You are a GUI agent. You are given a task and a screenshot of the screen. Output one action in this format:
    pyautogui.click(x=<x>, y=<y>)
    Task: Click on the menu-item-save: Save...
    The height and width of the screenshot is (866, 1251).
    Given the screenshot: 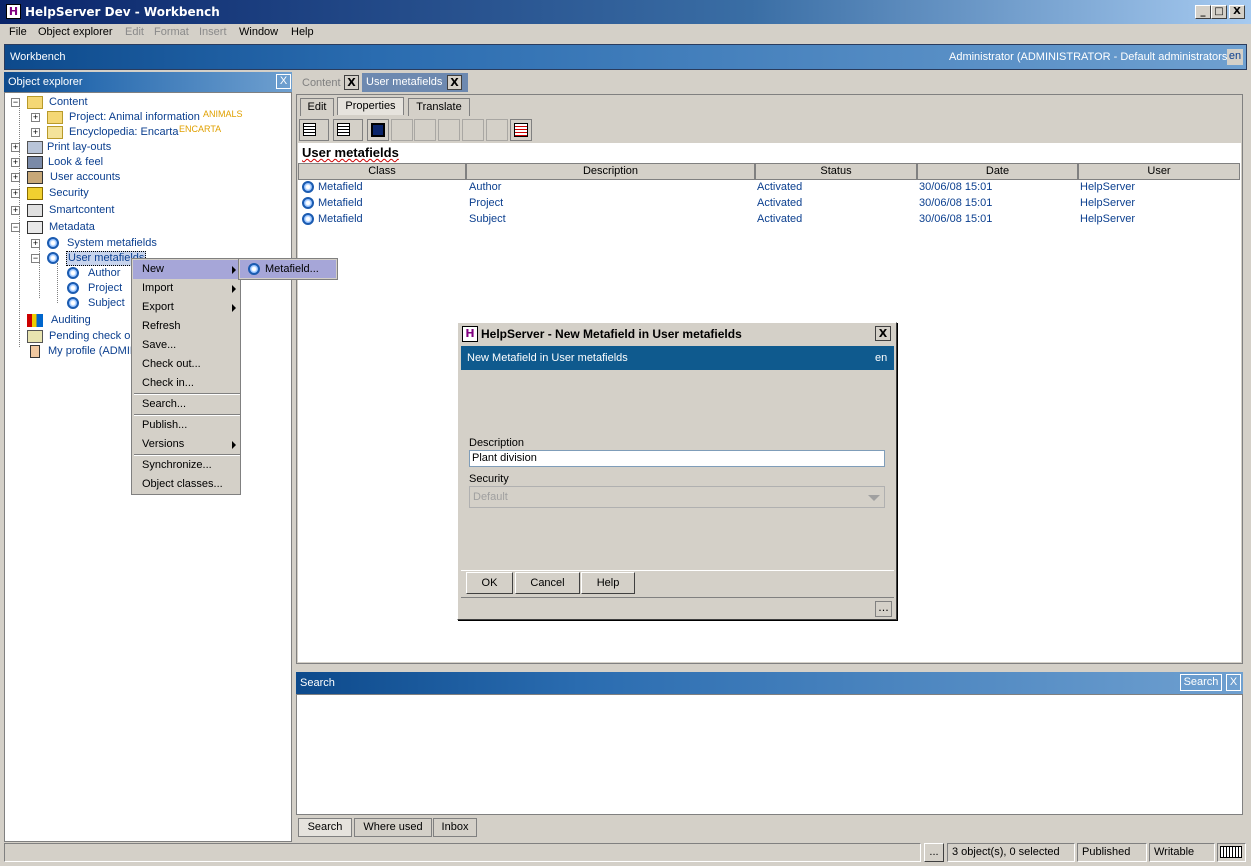 What is the action you would take?
    pyautogui.click(x=159, y=345)
    